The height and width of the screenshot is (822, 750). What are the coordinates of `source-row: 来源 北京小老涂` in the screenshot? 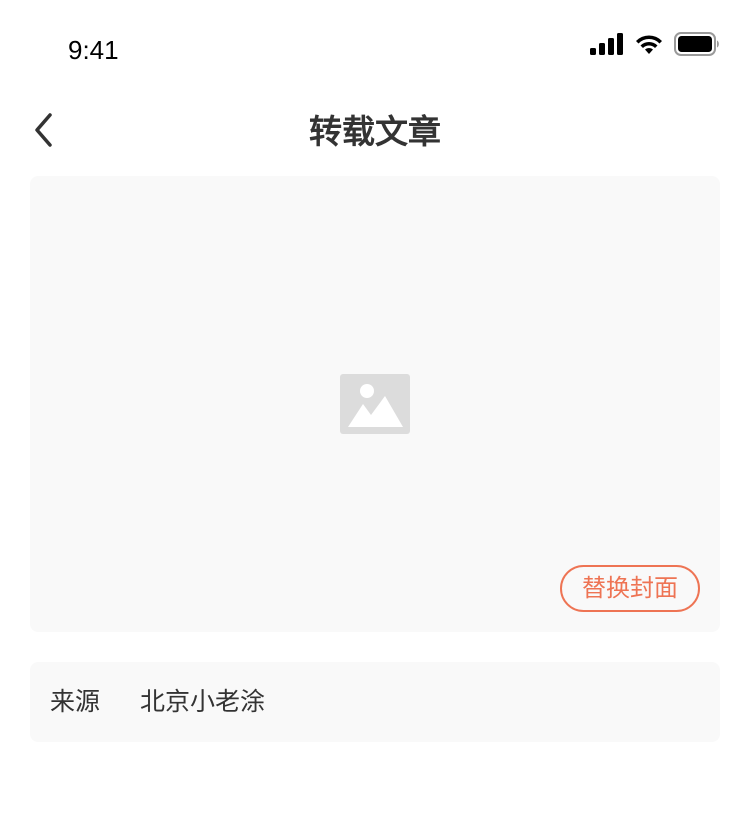 It's located at (375, 702).